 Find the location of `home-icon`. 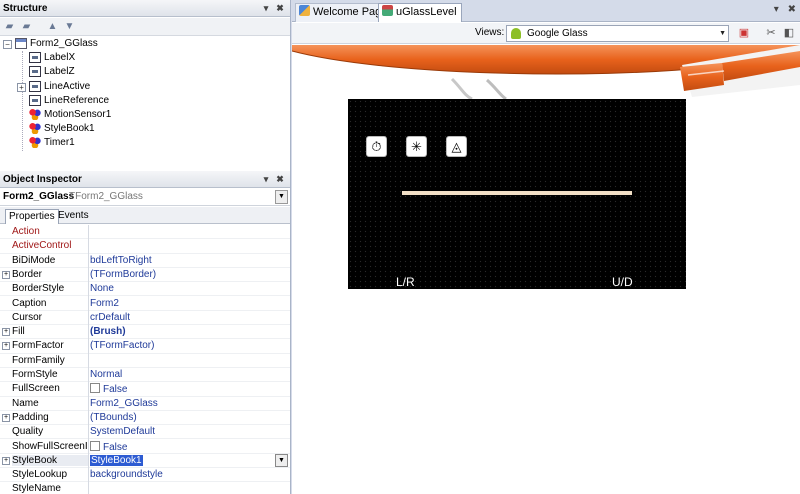

home-icon is located at coordinates (304, 10).